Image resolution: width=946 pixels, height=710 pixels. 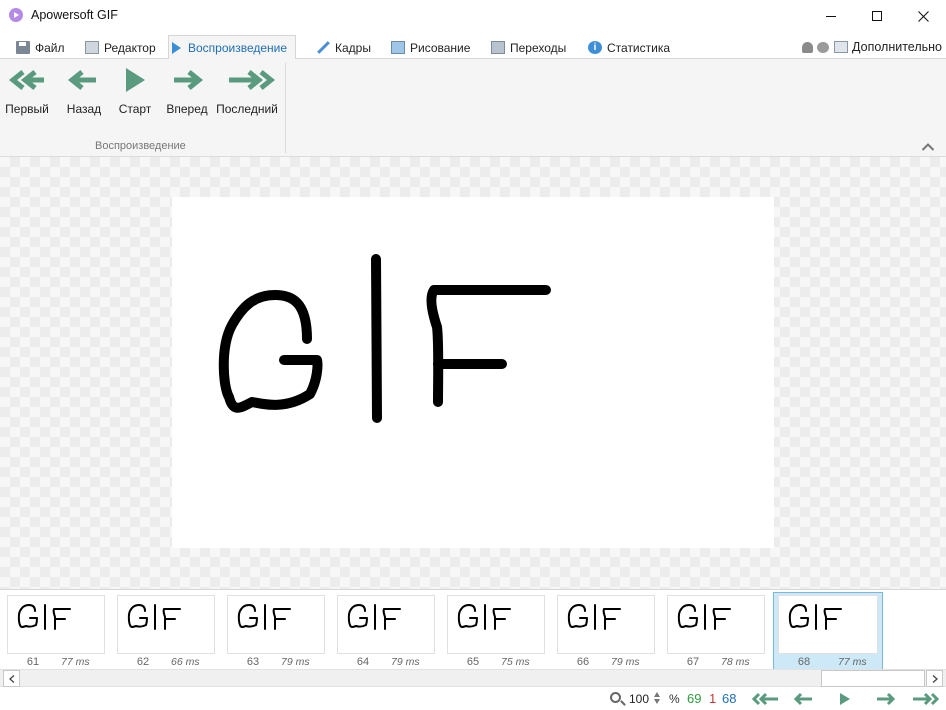 What do you see at coordinates (735, 662) in the screenshot?
I see `frame-duration: 78 ms` at bounding box center [735, 662].